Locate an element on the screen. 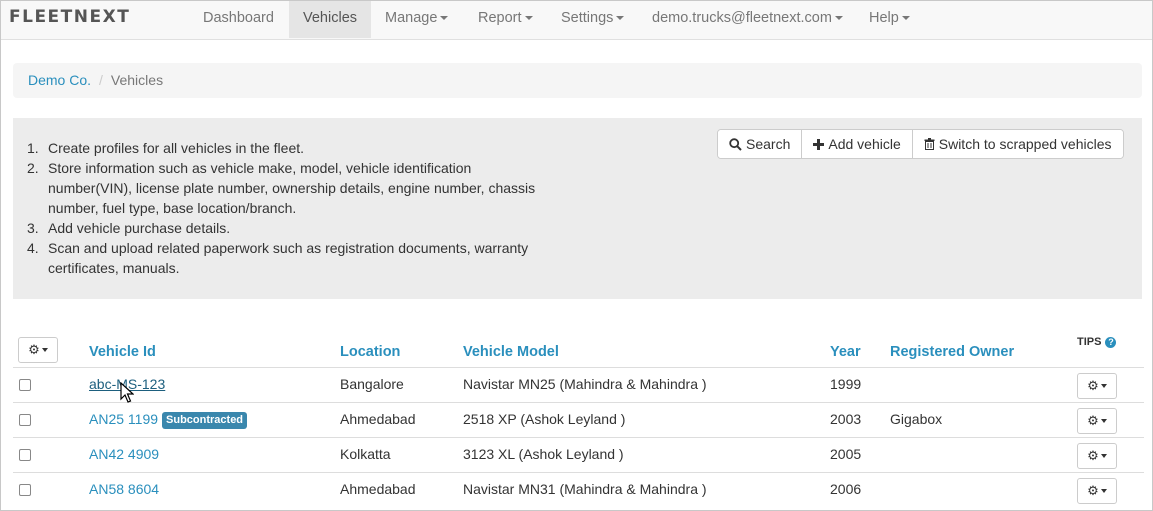  nav-vehicles: Vehicles is located at coordinates (330, 19).